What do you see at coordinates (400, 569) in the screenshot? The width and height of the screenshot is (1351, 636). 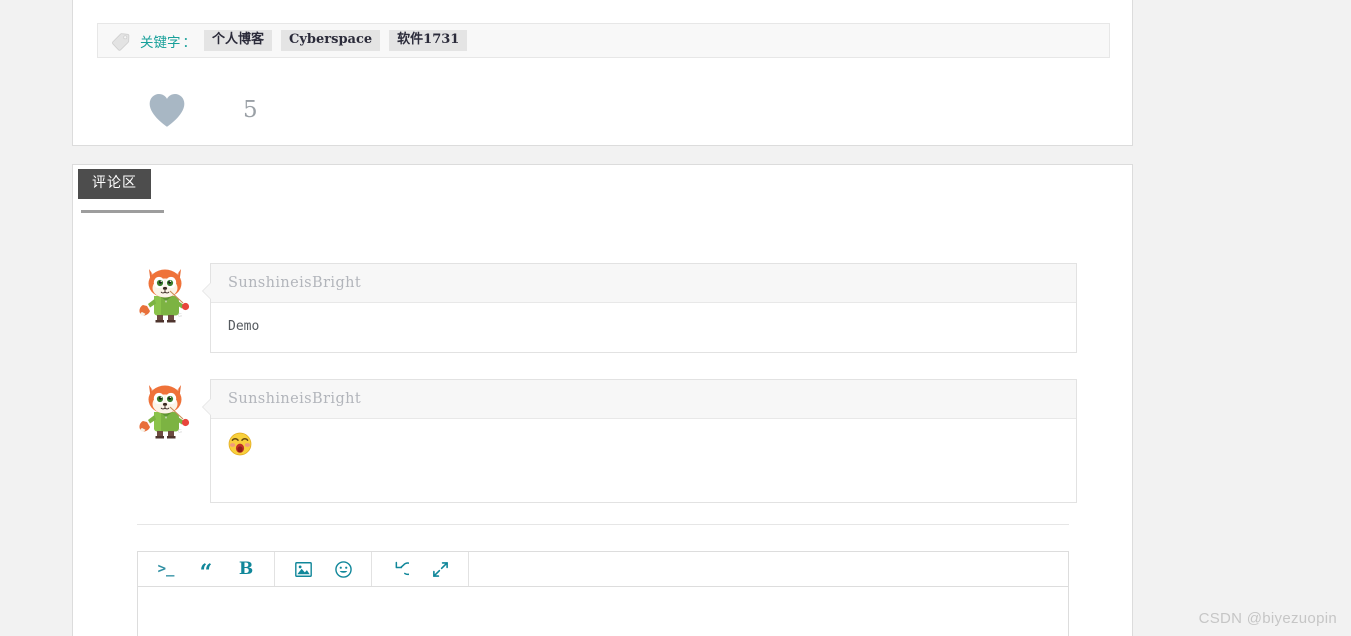 I see `undo-icon` at bounding box center [400, 569].